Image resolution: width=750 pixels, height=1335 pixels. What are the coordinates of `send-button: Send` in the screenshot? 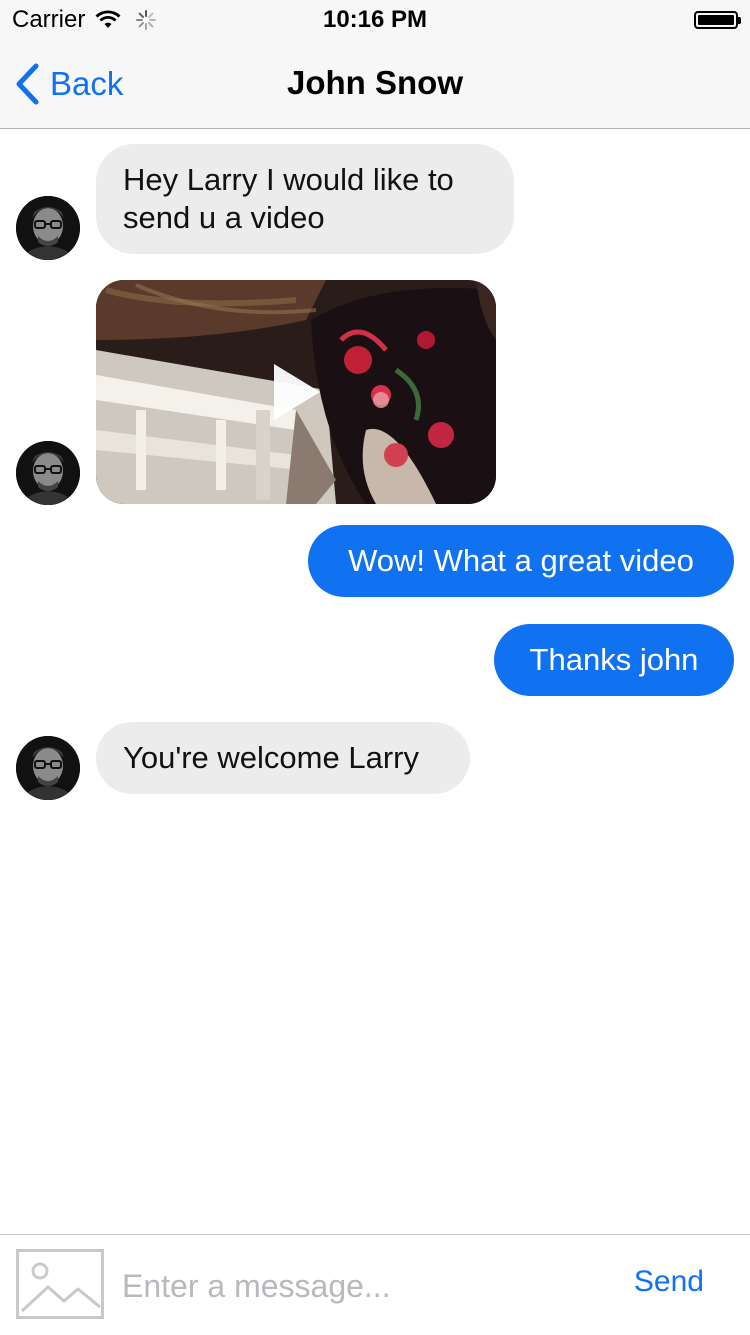 It's located at (669, 1282).